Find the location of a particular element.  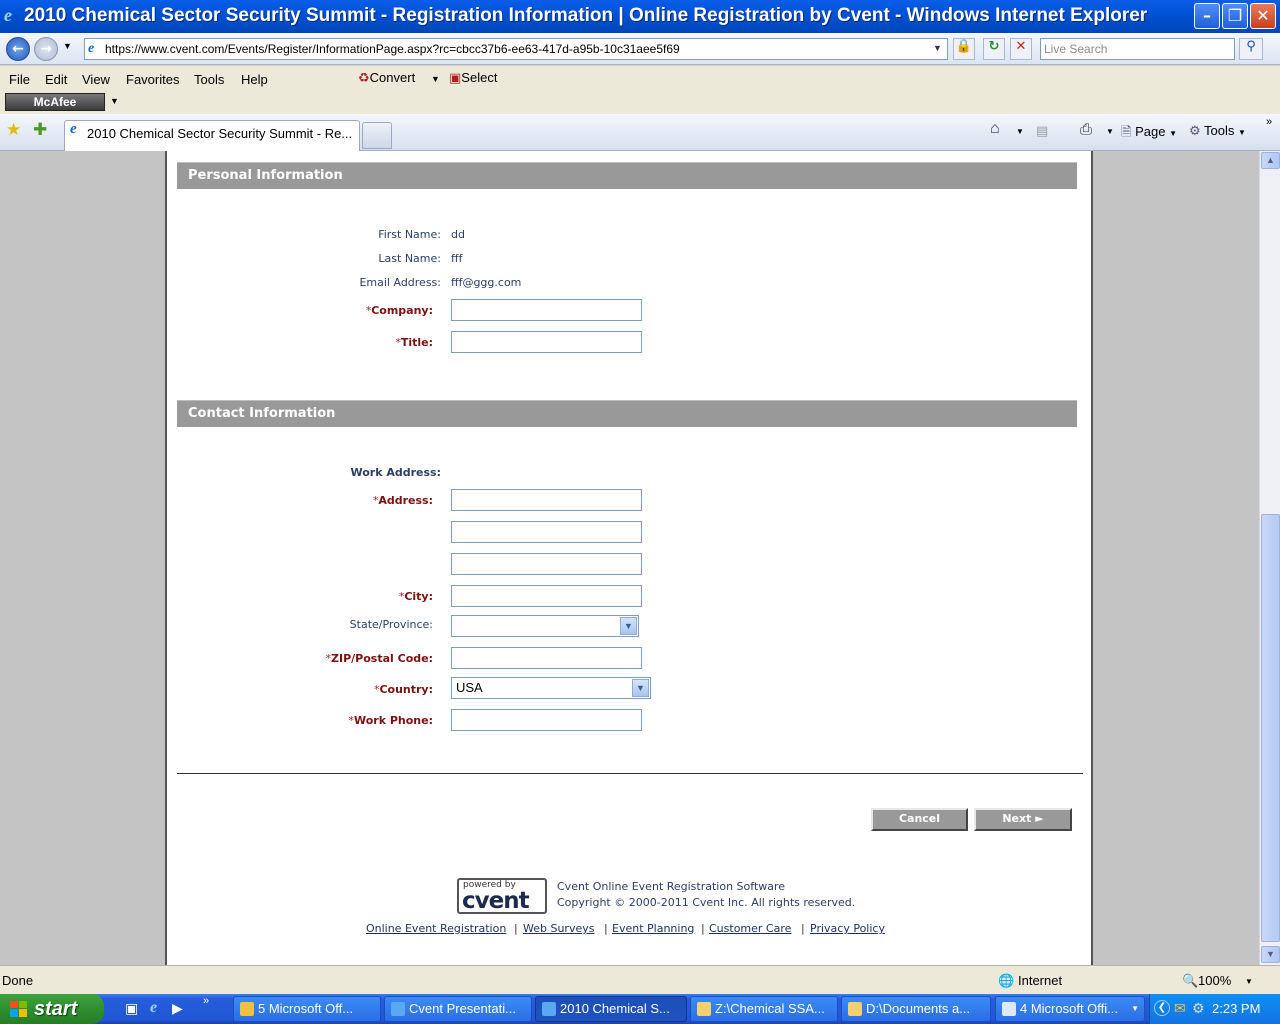

print-dropdown-icon: ▼ is located at coordinates (1110, 131).